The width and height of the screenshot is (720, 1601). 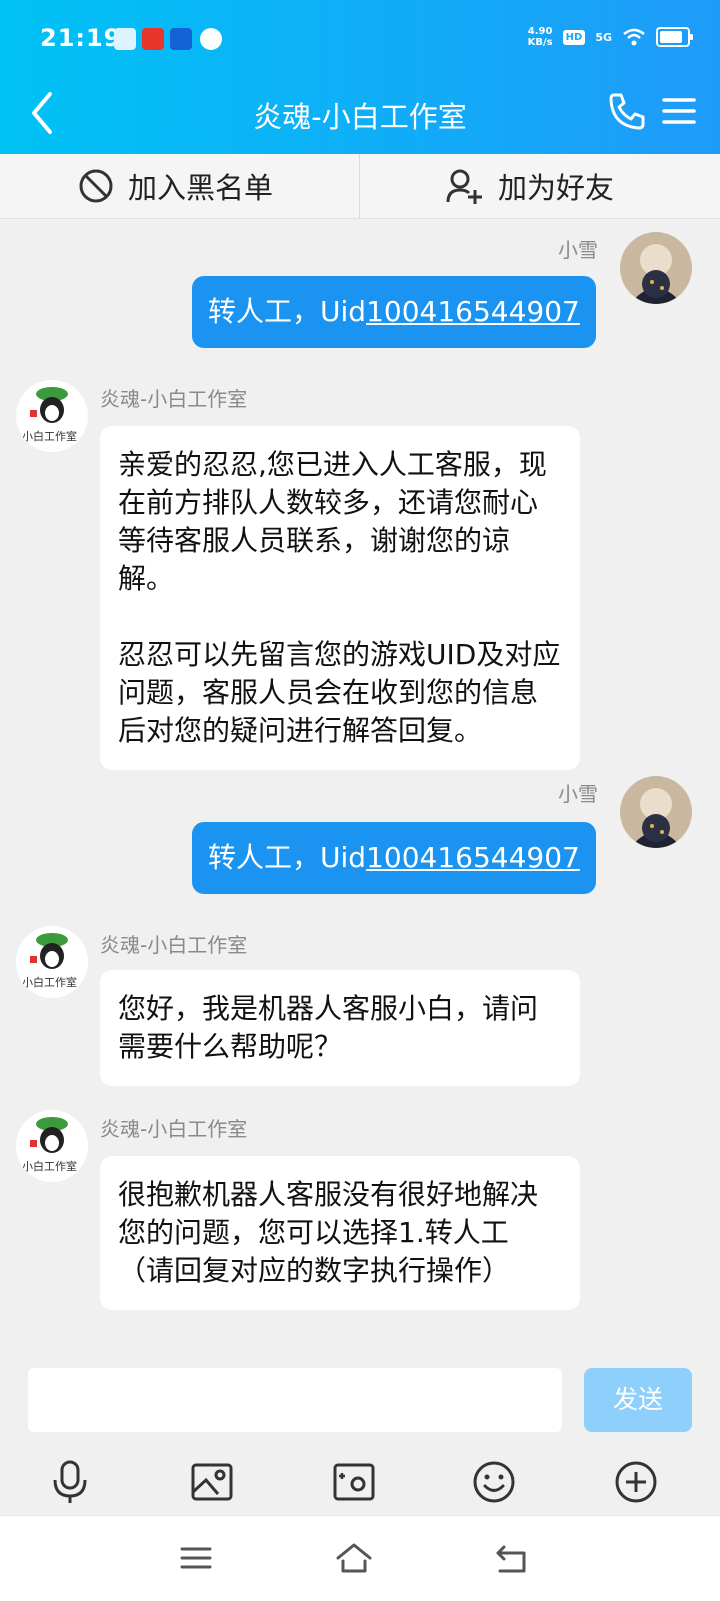 I want to click on add-user-icon, so click(x=464, y=186).